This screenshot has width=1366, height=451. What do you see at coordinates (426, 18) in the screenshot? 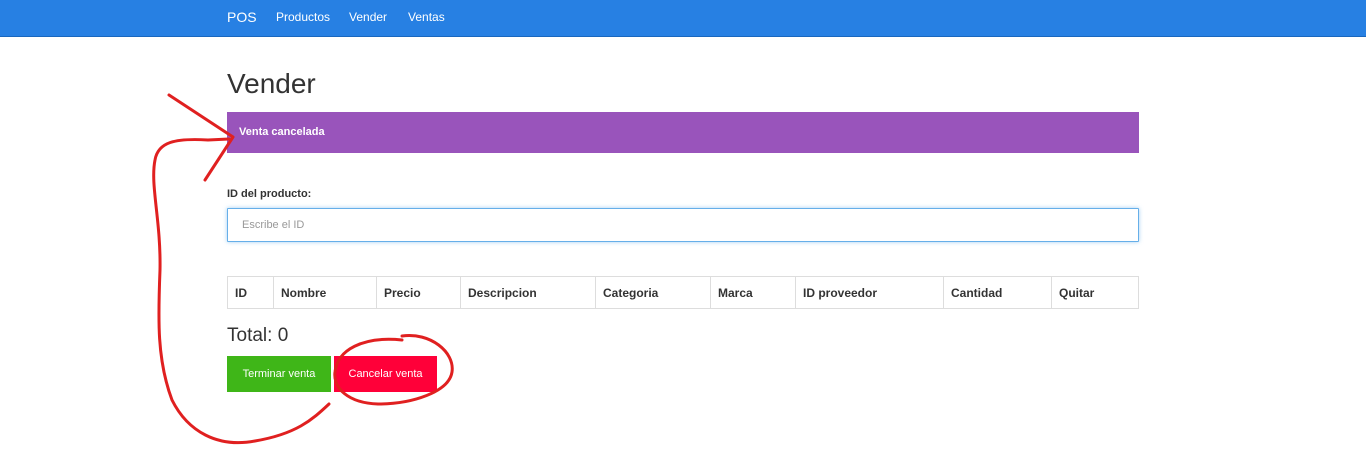
I see `nav-link-ventas: Ventas` at bounding box center [426, 18].